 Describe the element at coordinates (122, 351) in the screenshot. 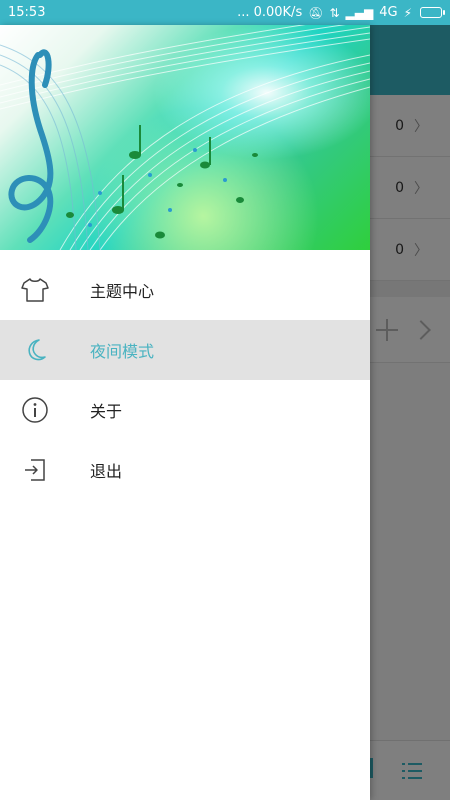

I see `menu-item-label: 夜间模式` at that location.